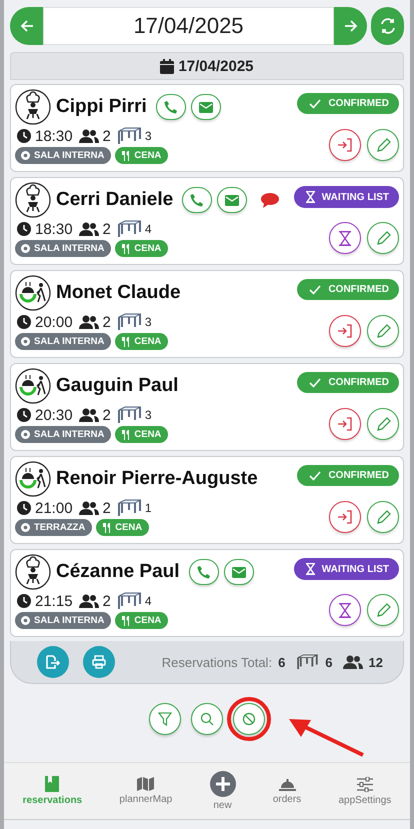 The height and width of the screenshot is (829, 414). Describe the element at coordinates (207, 593) in the screenshot. I see `reservation-card: Cézanne Paul 21:15 2 4 SALA INTERNA CENA WAITING LIST` at that location.